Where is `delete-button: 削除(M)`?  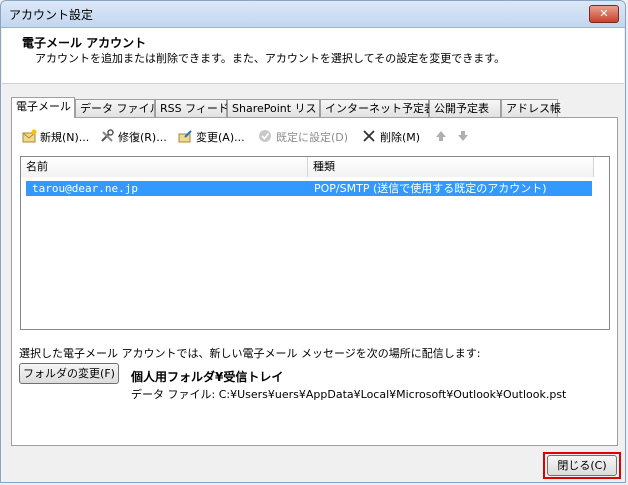 delete-button: 削除(M) is located at coordinates (391, 138).